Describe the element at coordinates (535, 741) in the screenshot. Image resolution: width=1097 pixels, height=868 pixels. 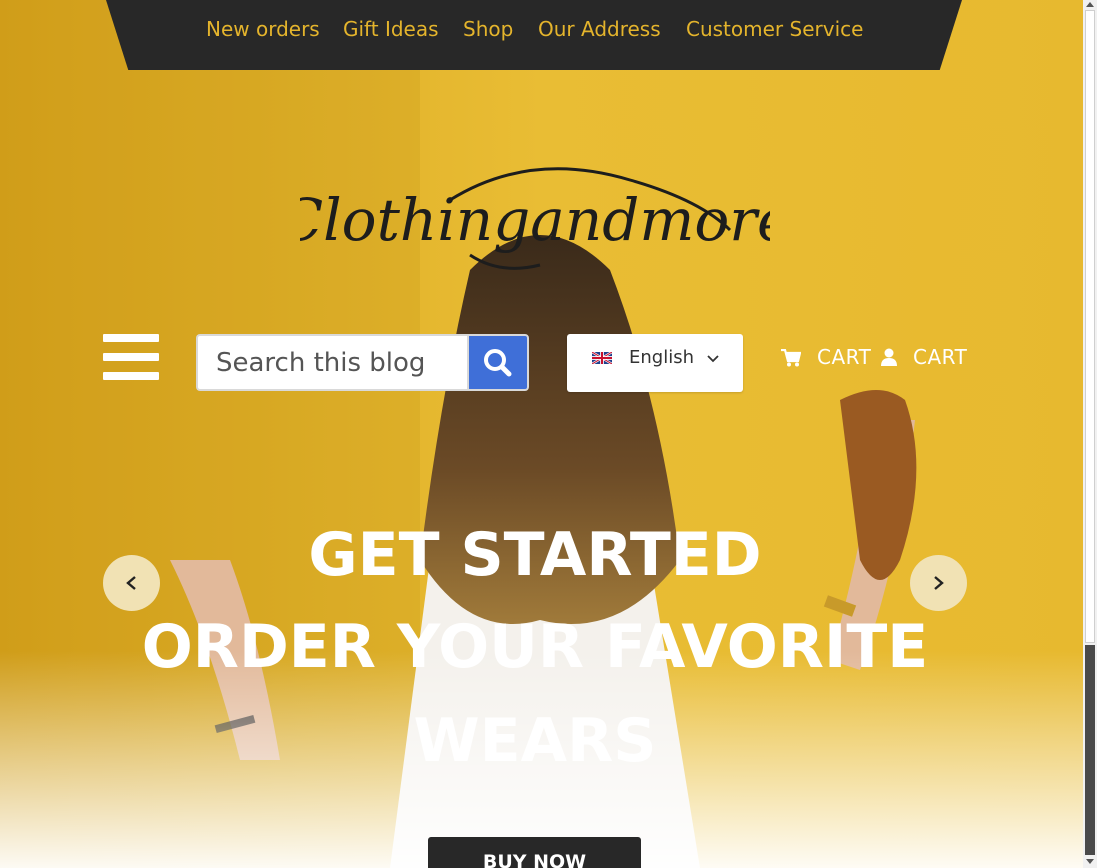
I see `hero-headline-line-3: WEARS` at that location.